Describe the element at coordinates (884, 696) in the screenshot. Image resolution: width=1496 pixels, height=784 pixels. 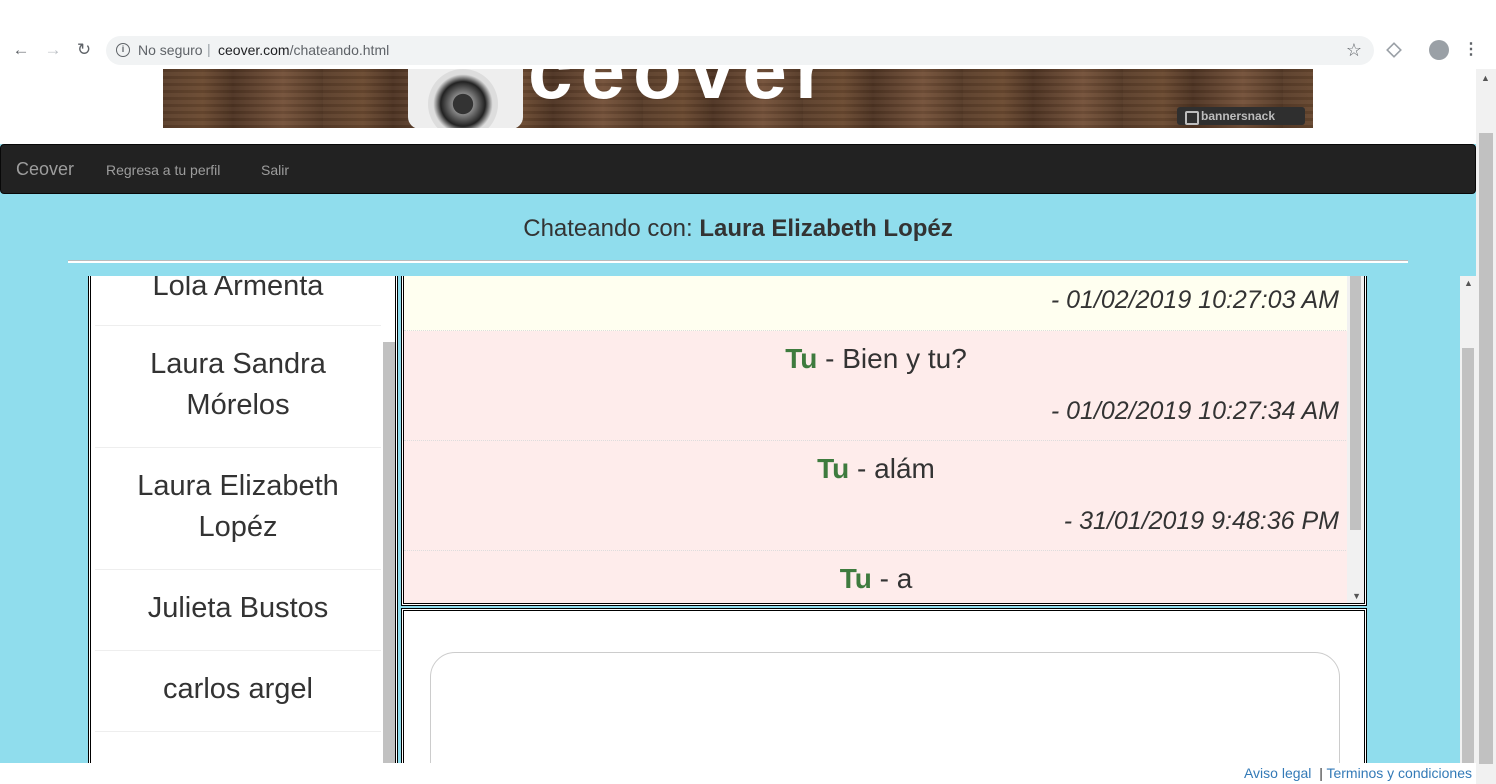
I see `compose-panel` at that location.